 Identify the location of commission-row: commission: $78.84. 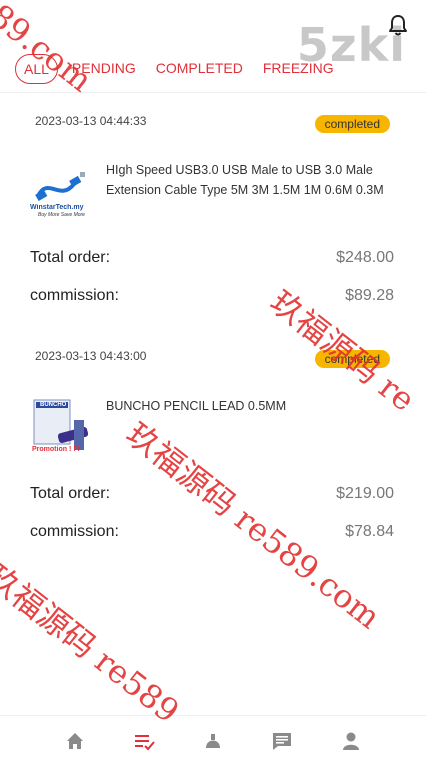
(212, 532).